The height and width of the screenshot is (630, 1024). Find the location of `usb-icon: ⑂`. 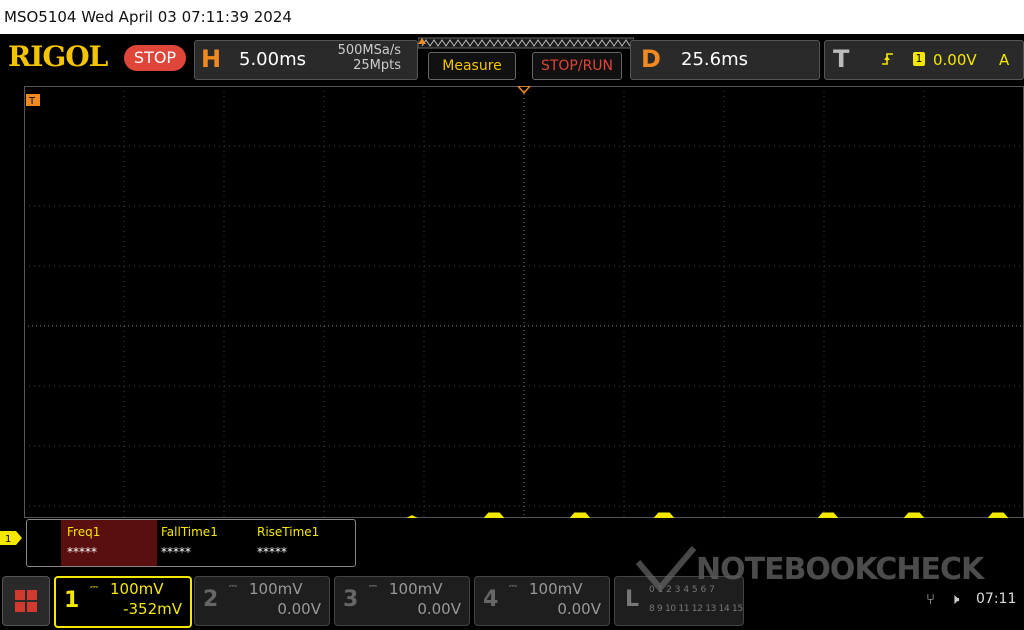

usb-icon: ⑂ is located at coordinates (931, 599).